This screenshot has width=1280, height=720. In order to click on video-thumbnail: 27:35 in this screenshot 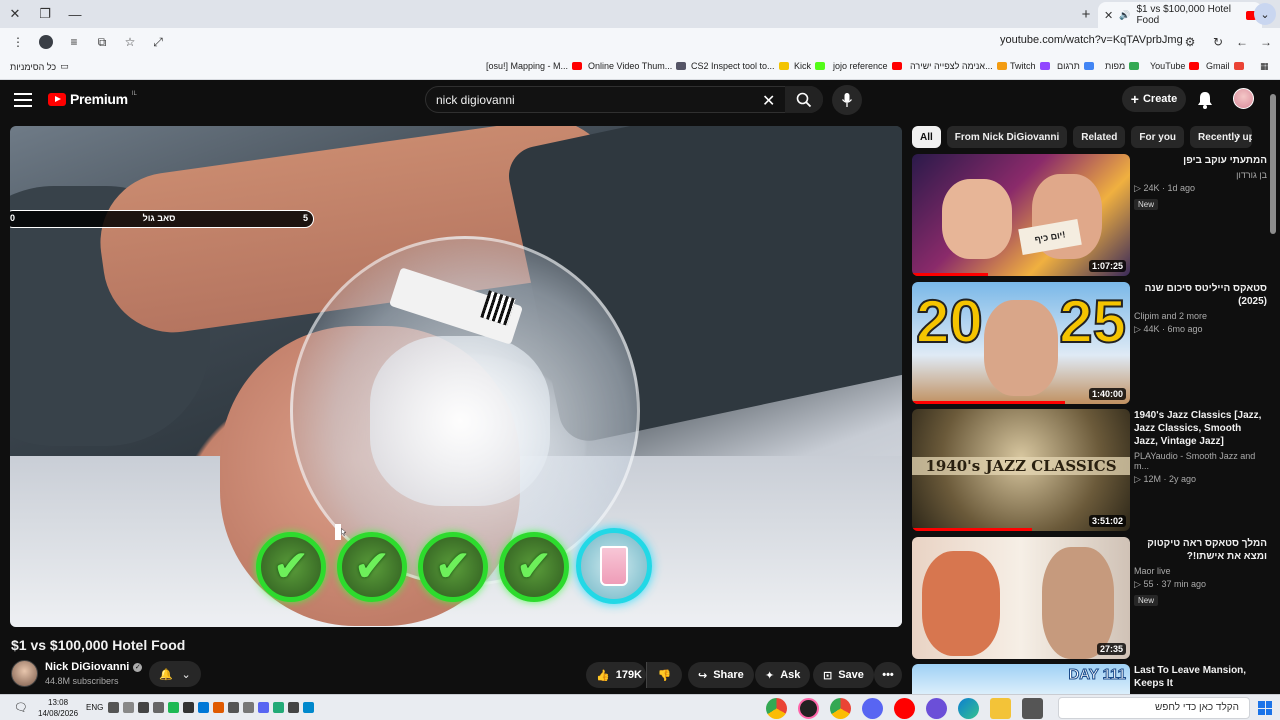, I will do `click(1021, 598)`.